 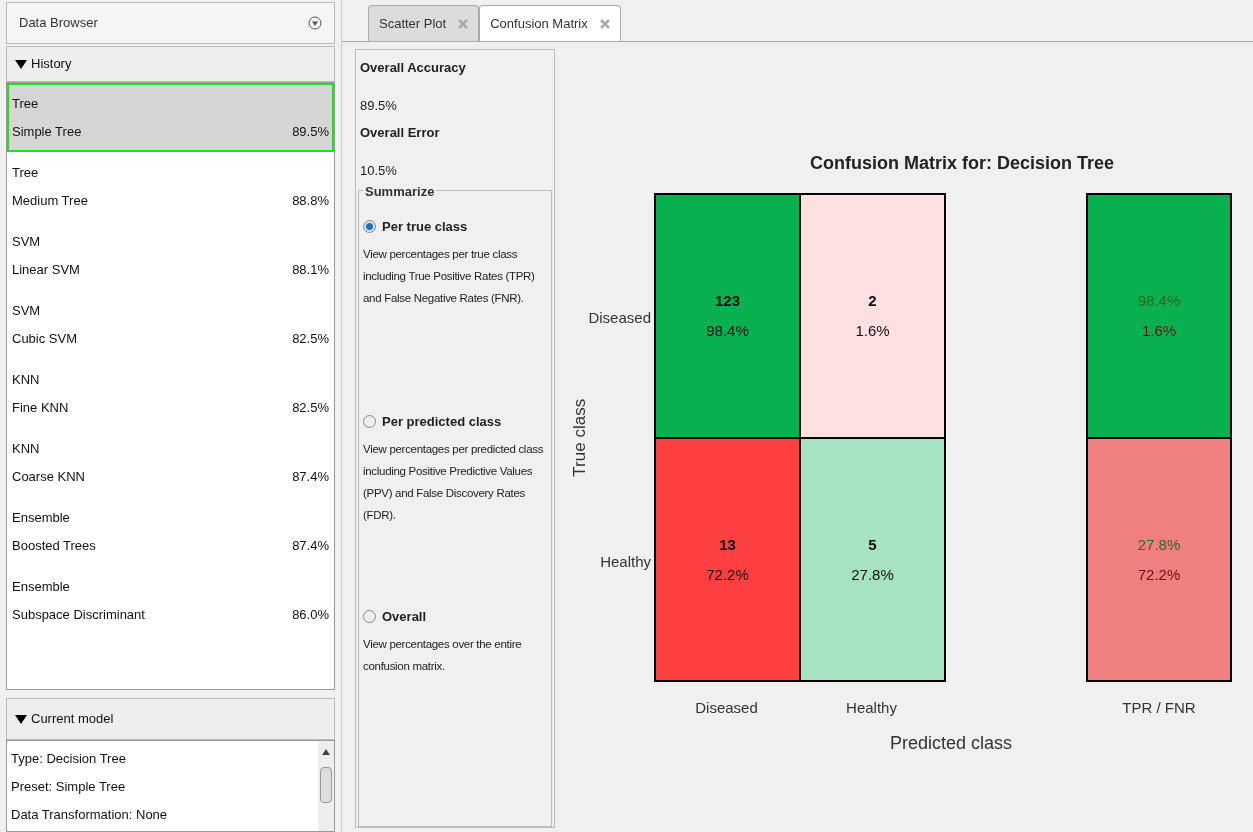 I want to click on option-label: Overall, so click(x=404, y=617).